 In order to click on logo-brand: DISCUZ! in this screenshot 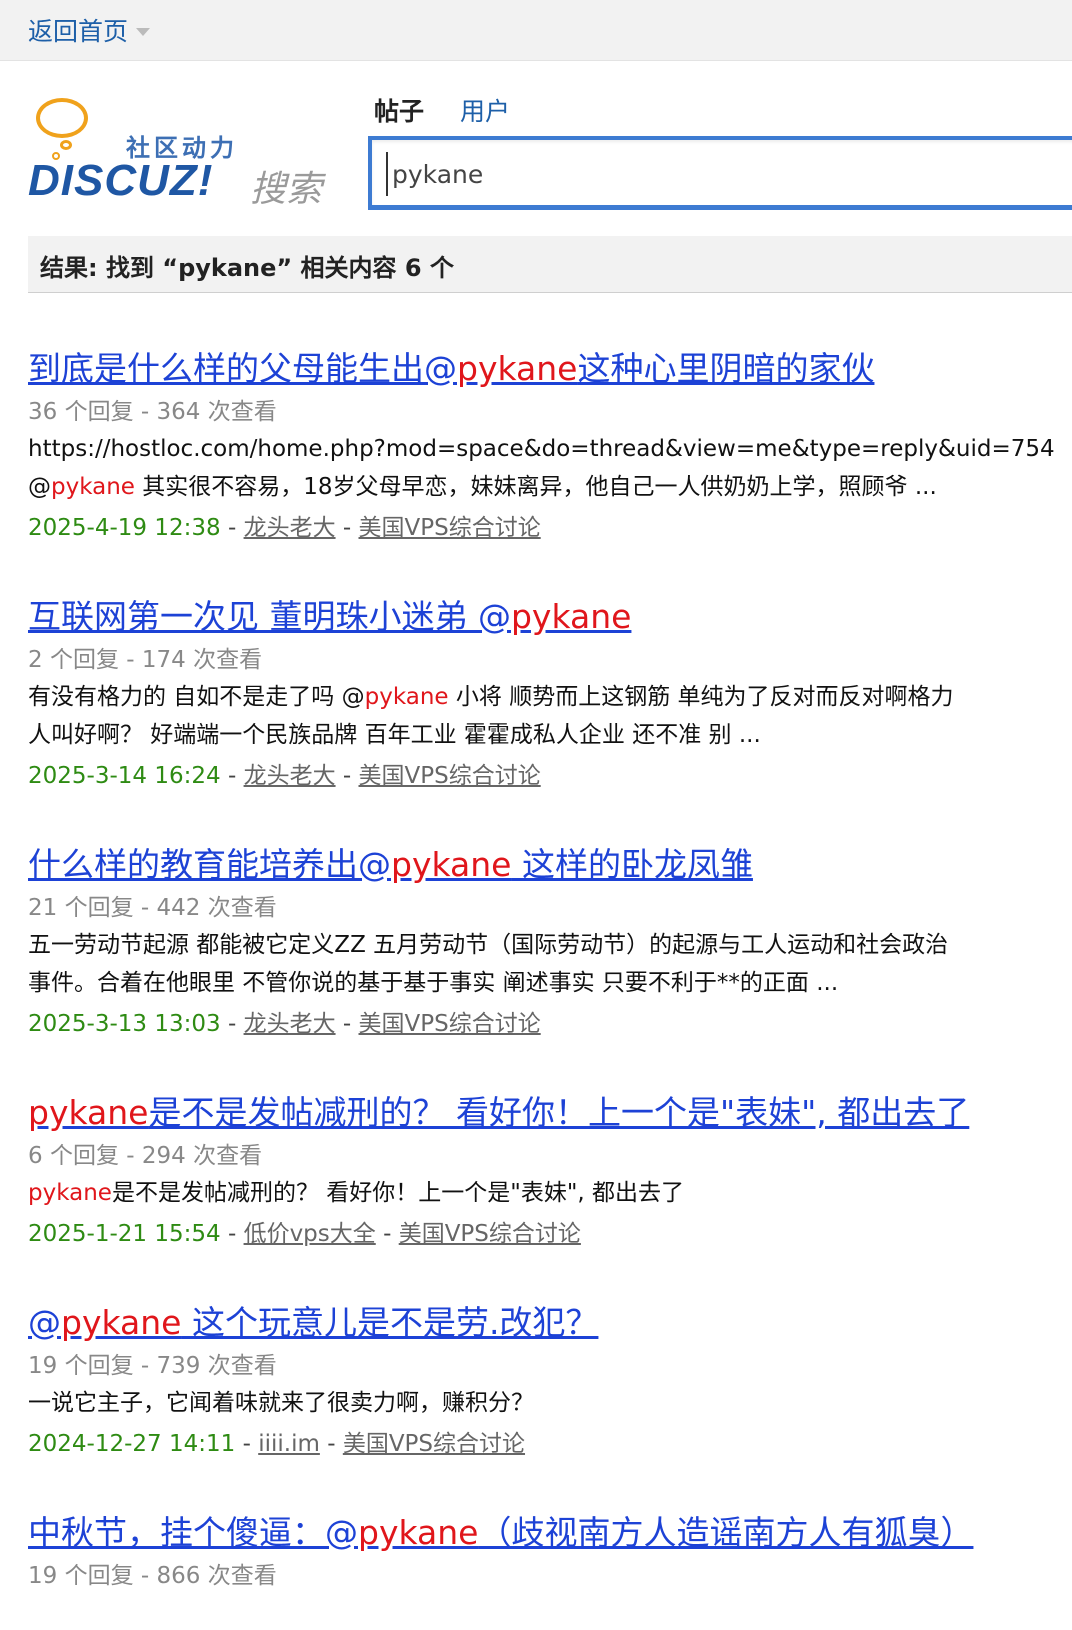, I will do `click(121, 180)`.